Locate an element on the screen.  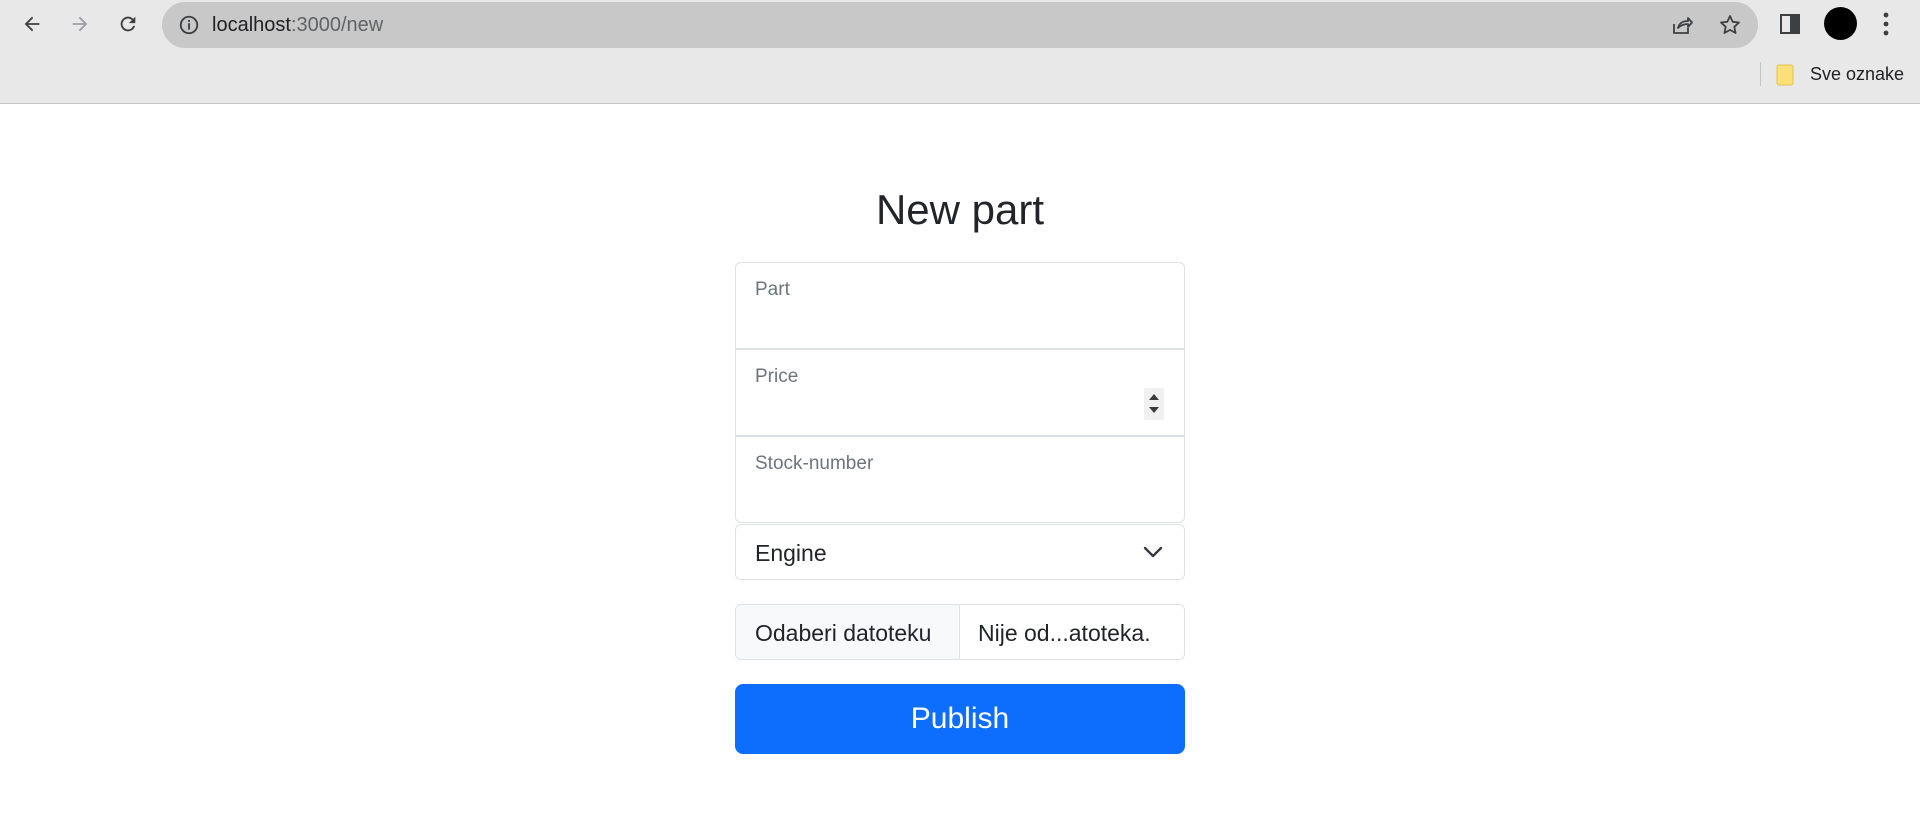
back-button is located at coordinates (32, 24).